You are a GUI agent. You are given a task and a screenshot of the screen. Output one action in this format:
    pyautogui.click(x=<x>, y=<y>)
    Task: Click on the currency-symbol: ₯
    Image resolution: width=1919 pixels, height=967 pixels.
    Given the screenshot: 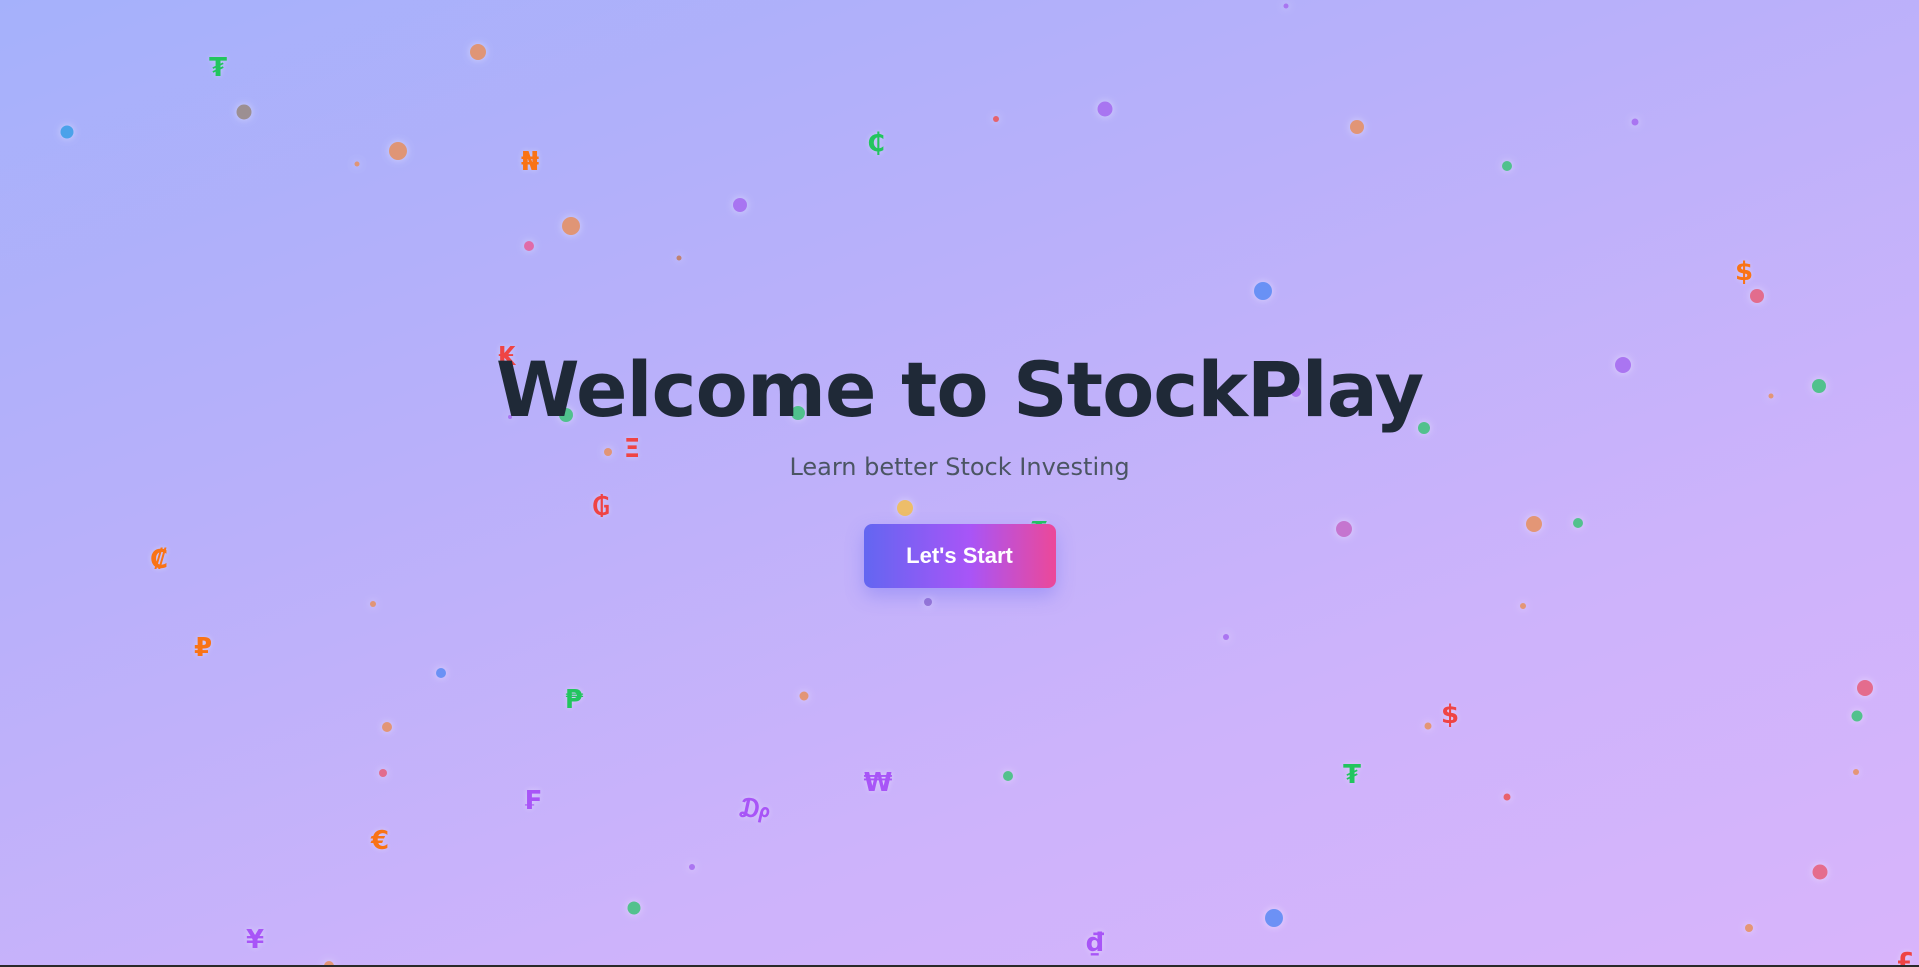 What is the action you would take?
    pyautogui.click(x=755, y=809)
    